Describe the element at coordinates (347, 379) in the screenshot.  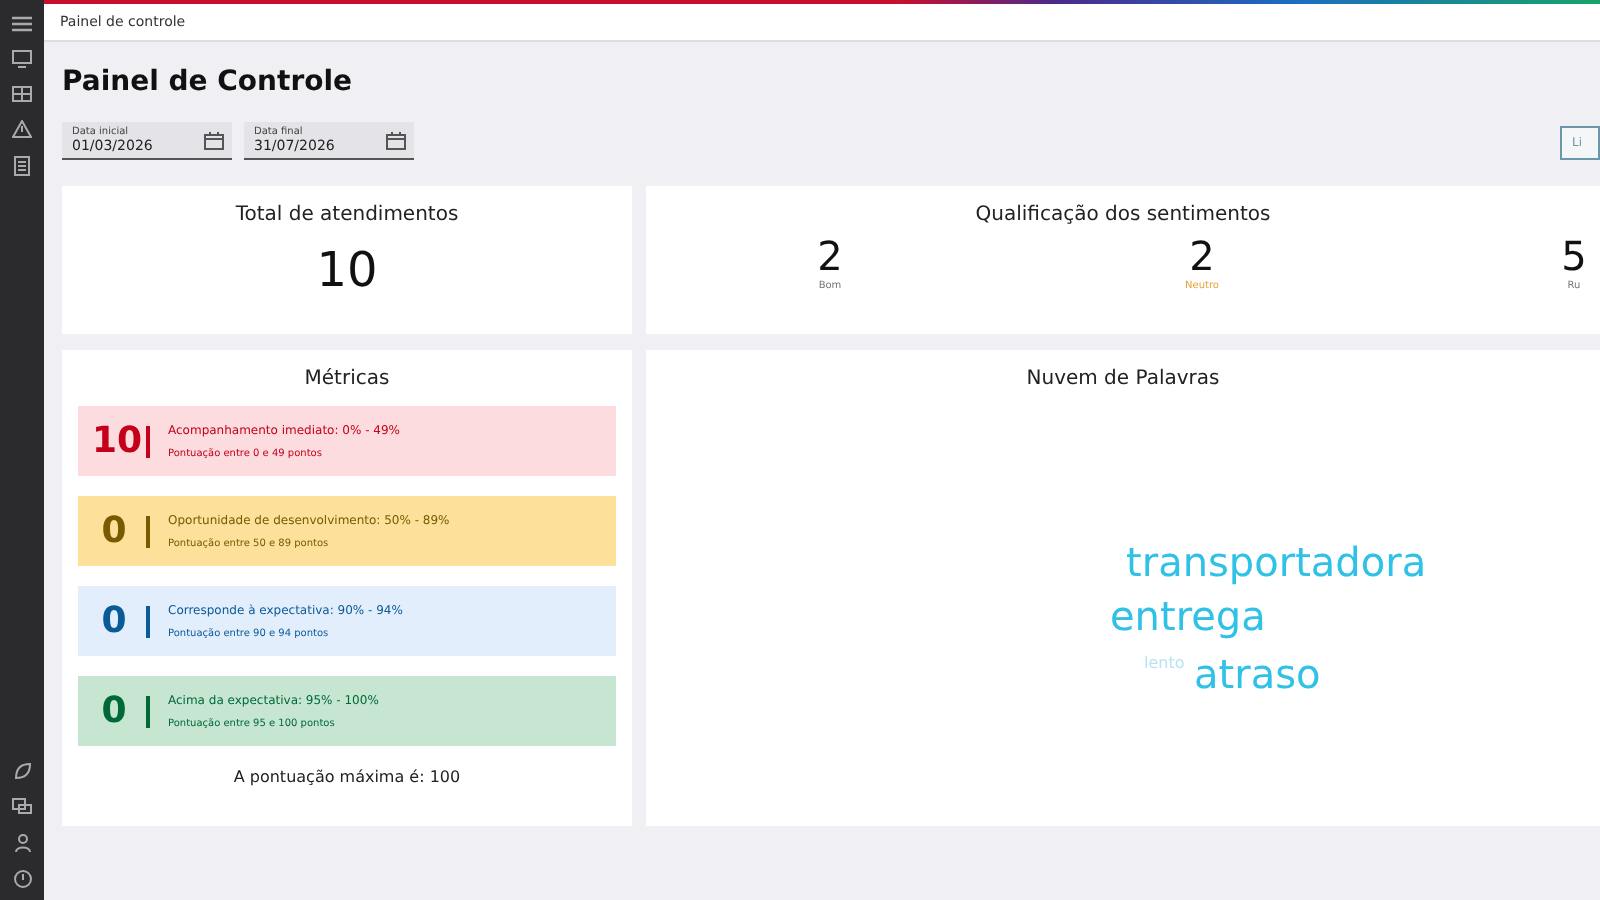
I see `card-title: Métricas` at that location.